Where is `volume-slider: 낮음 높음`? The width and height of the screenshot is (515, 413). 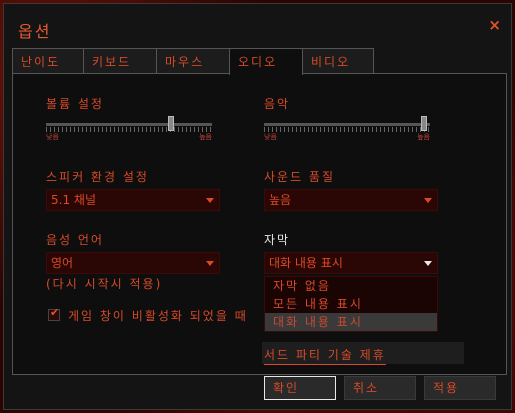
volume-slider: 낮음 높음 is located at coordinates (129, 128).